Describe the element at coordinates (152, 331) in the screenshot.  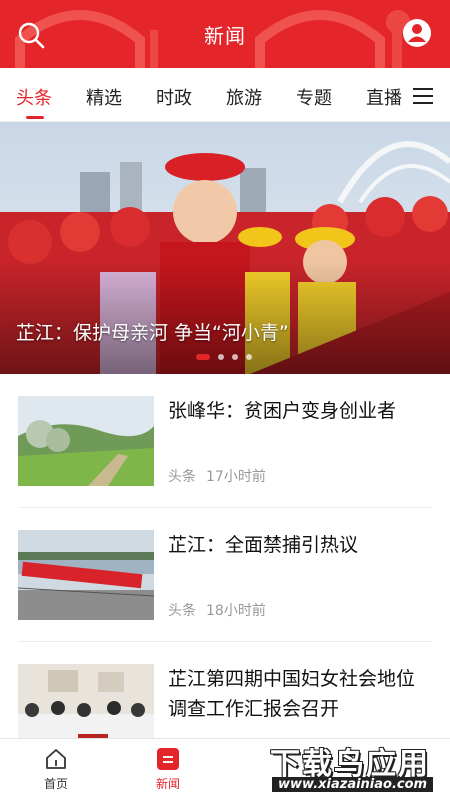
I see `banner-caption: 芷江：保护母亲河 争当“河小青”` at that location.